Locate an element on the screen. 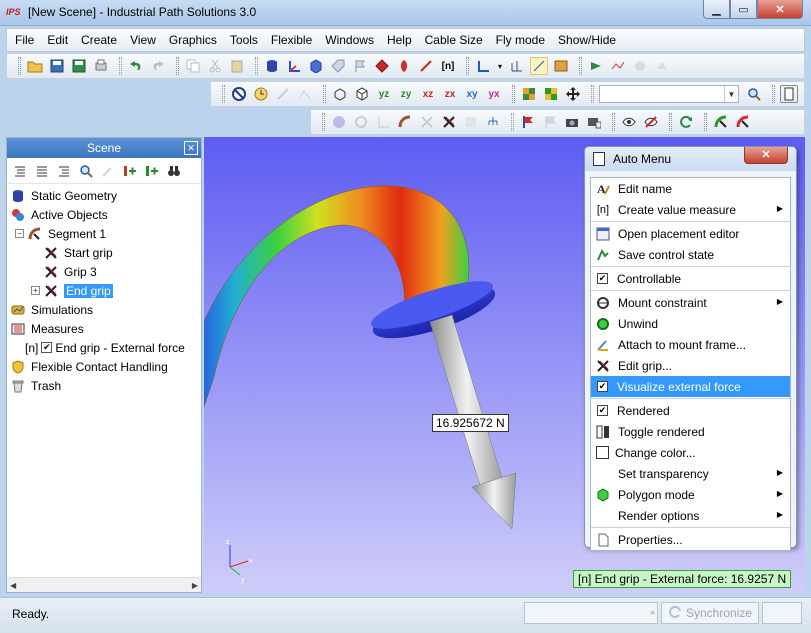 The height and width of the screenshot is (633, 811). chevron-down-icon: ▼ is located at coordinates (731, 94).